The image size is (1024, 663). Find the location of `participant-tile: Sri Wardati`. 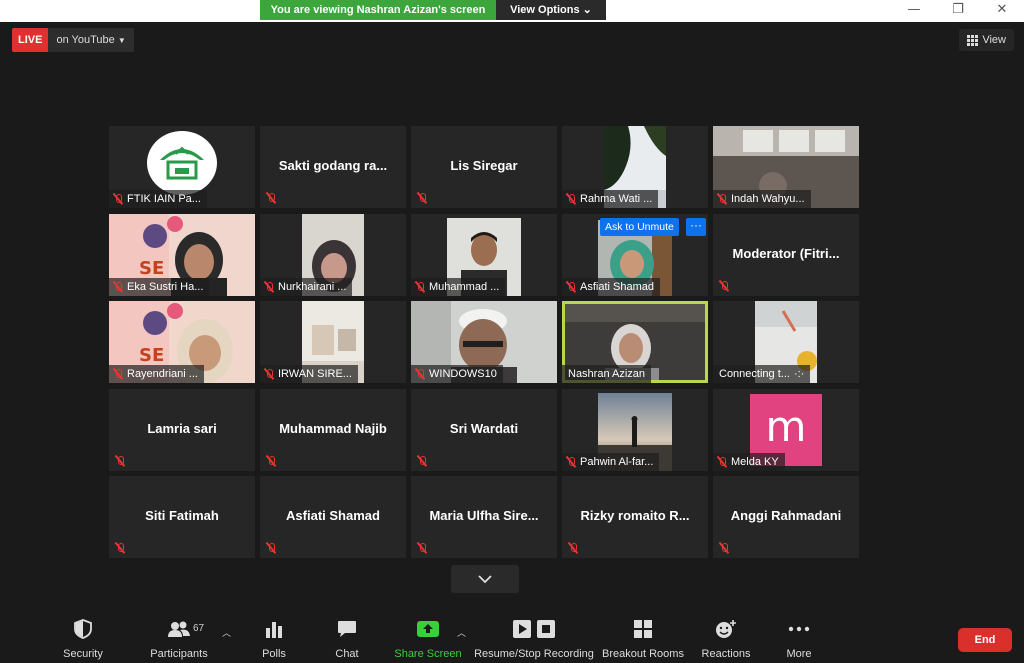

participant-tile: Sri Wardati is located at coordinates (484, 429).